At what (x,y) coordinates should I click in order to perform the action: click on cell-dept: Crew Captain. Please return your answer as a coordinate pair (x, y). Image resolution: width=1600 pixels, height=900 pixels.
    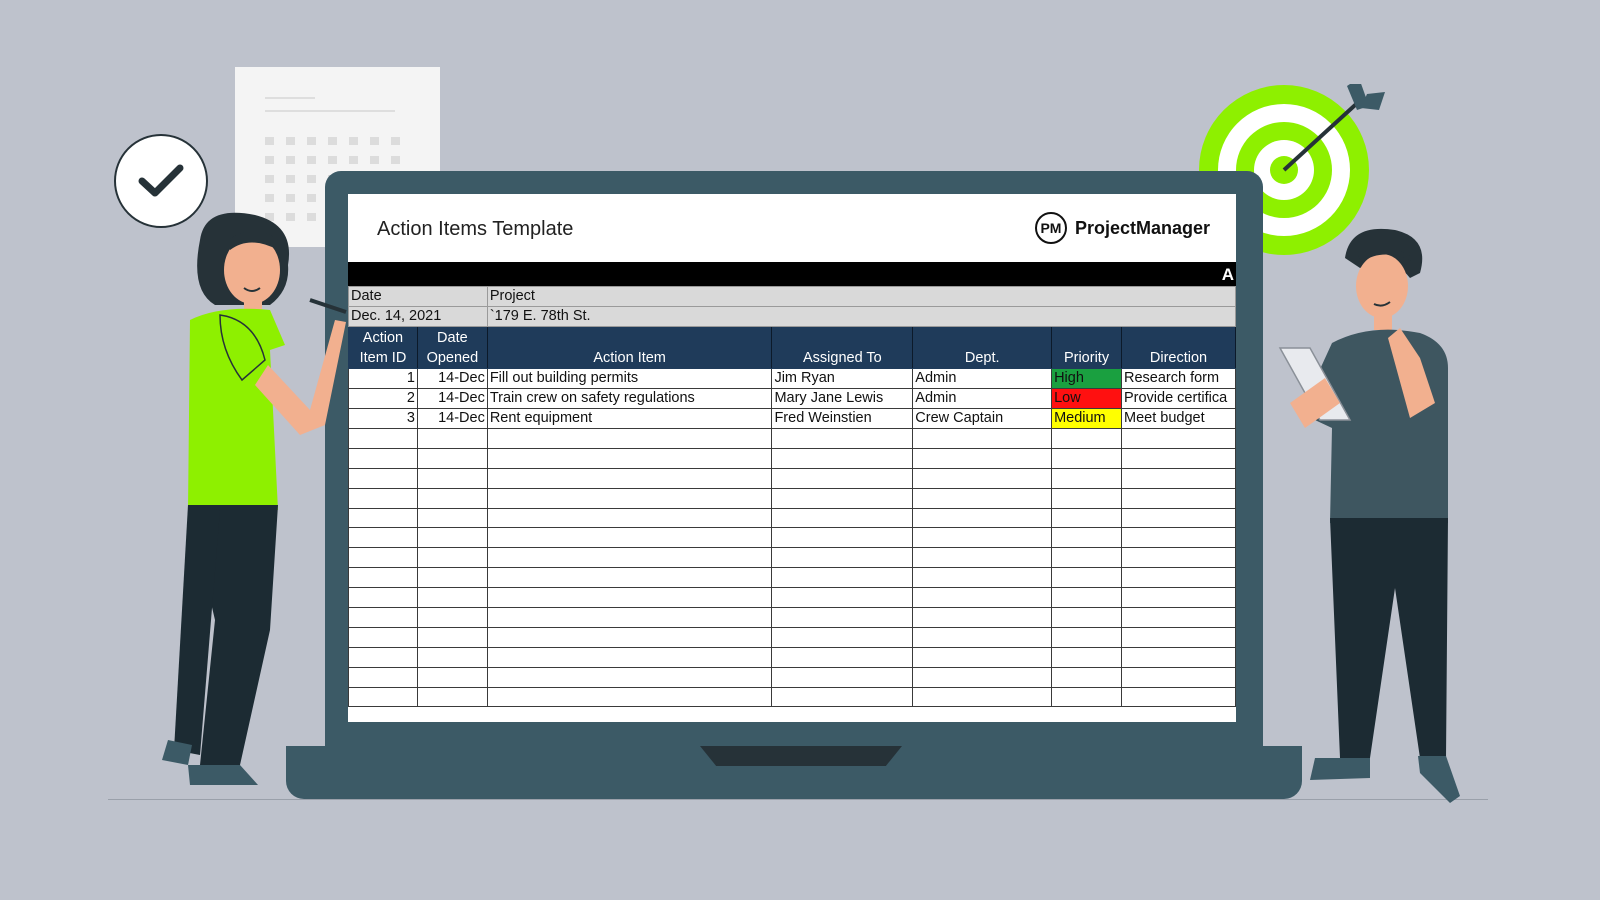
    Looking at the image, I should click on (982, 418).